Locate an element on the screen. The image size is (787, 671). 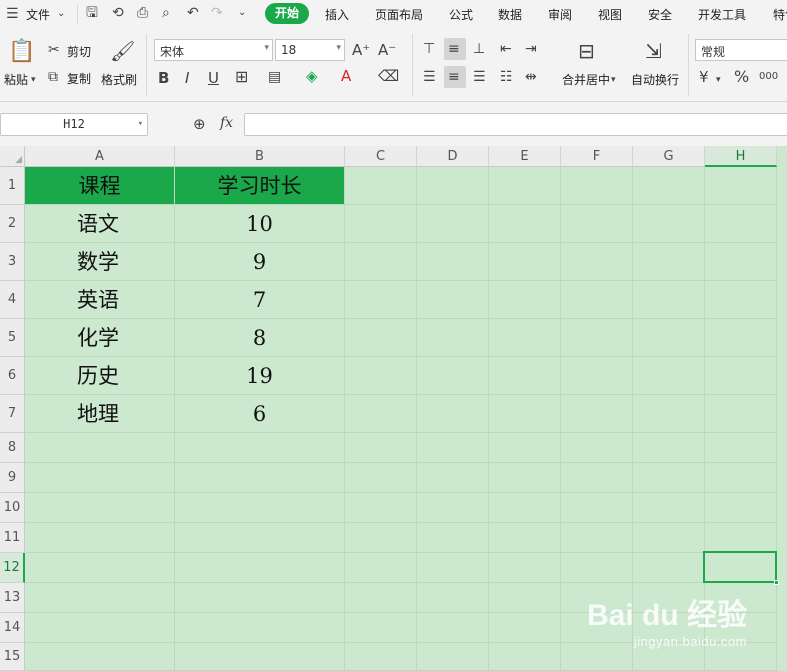
cell-c7 is located at coordinates (381, 414).